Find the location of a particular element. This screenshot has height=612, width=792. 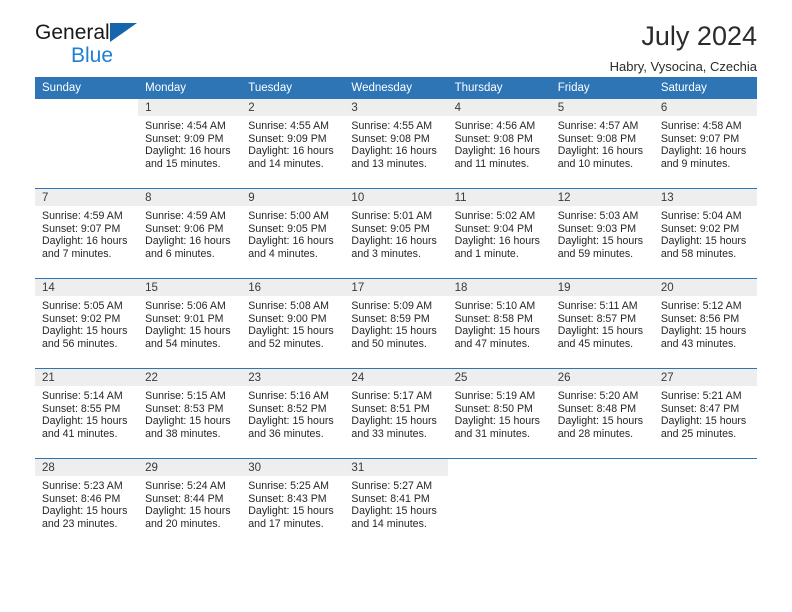

sunrise-text: Sunrise: 5:20 AM is located at coordinates (598, 396).